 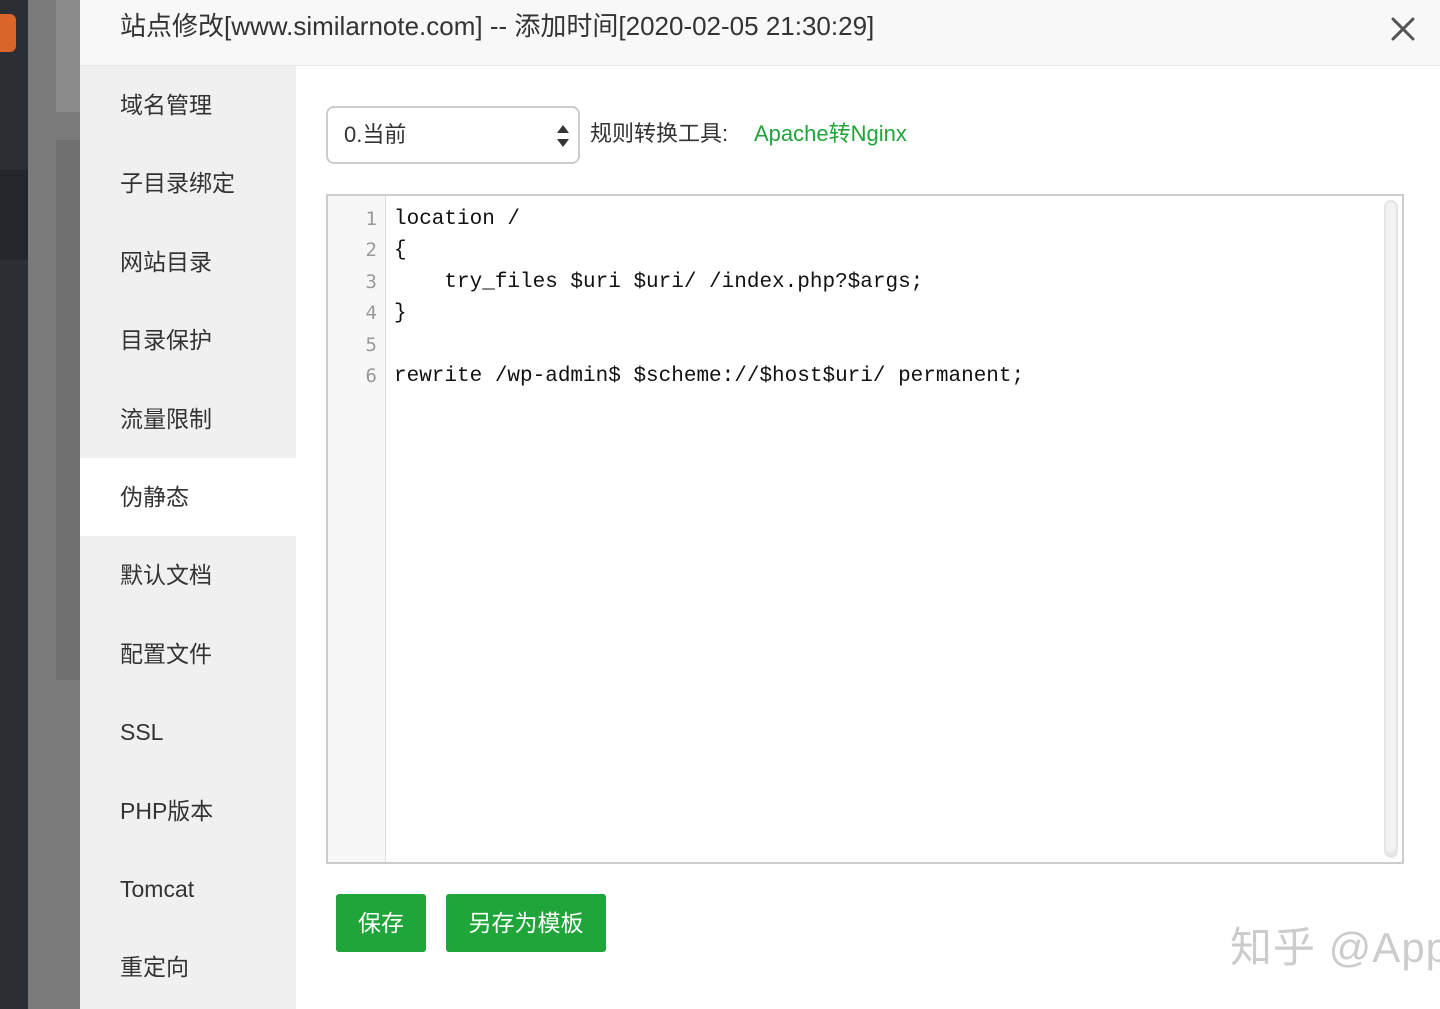 I want to click on zhihu-watermark: 知乎 @Apple, so click(x=1335, y=947).